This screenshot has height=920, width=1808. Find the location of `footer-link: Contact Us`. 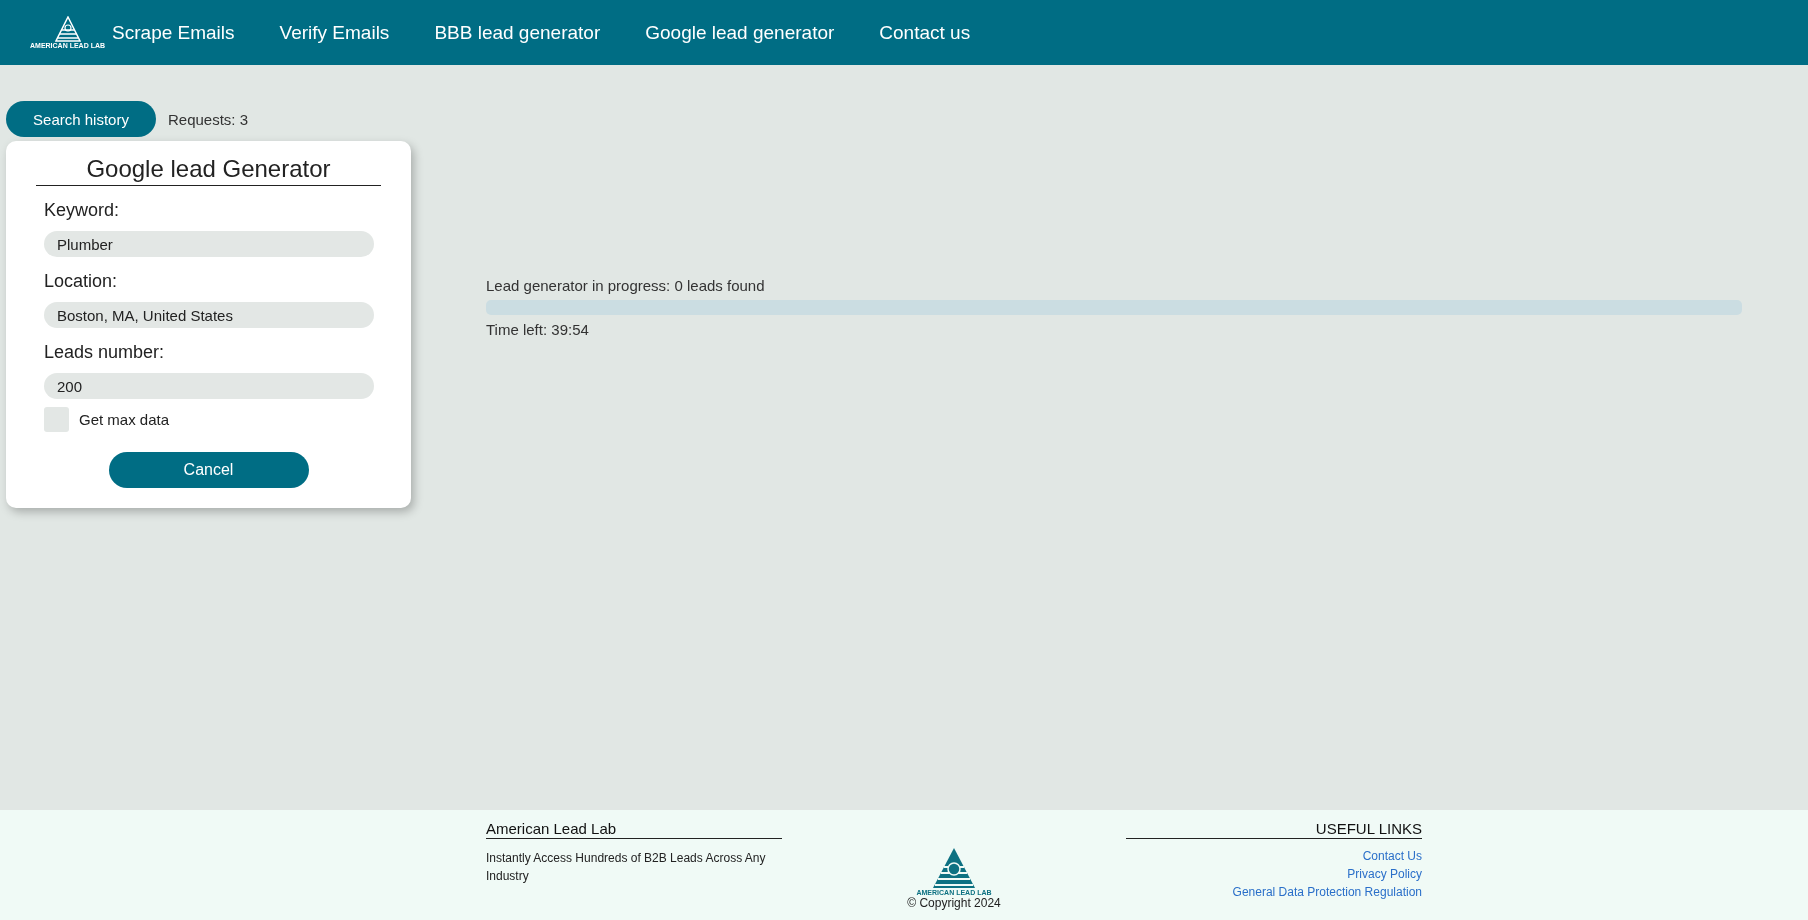

footer-link: Contact Us is located at coordinates (1392, 856).